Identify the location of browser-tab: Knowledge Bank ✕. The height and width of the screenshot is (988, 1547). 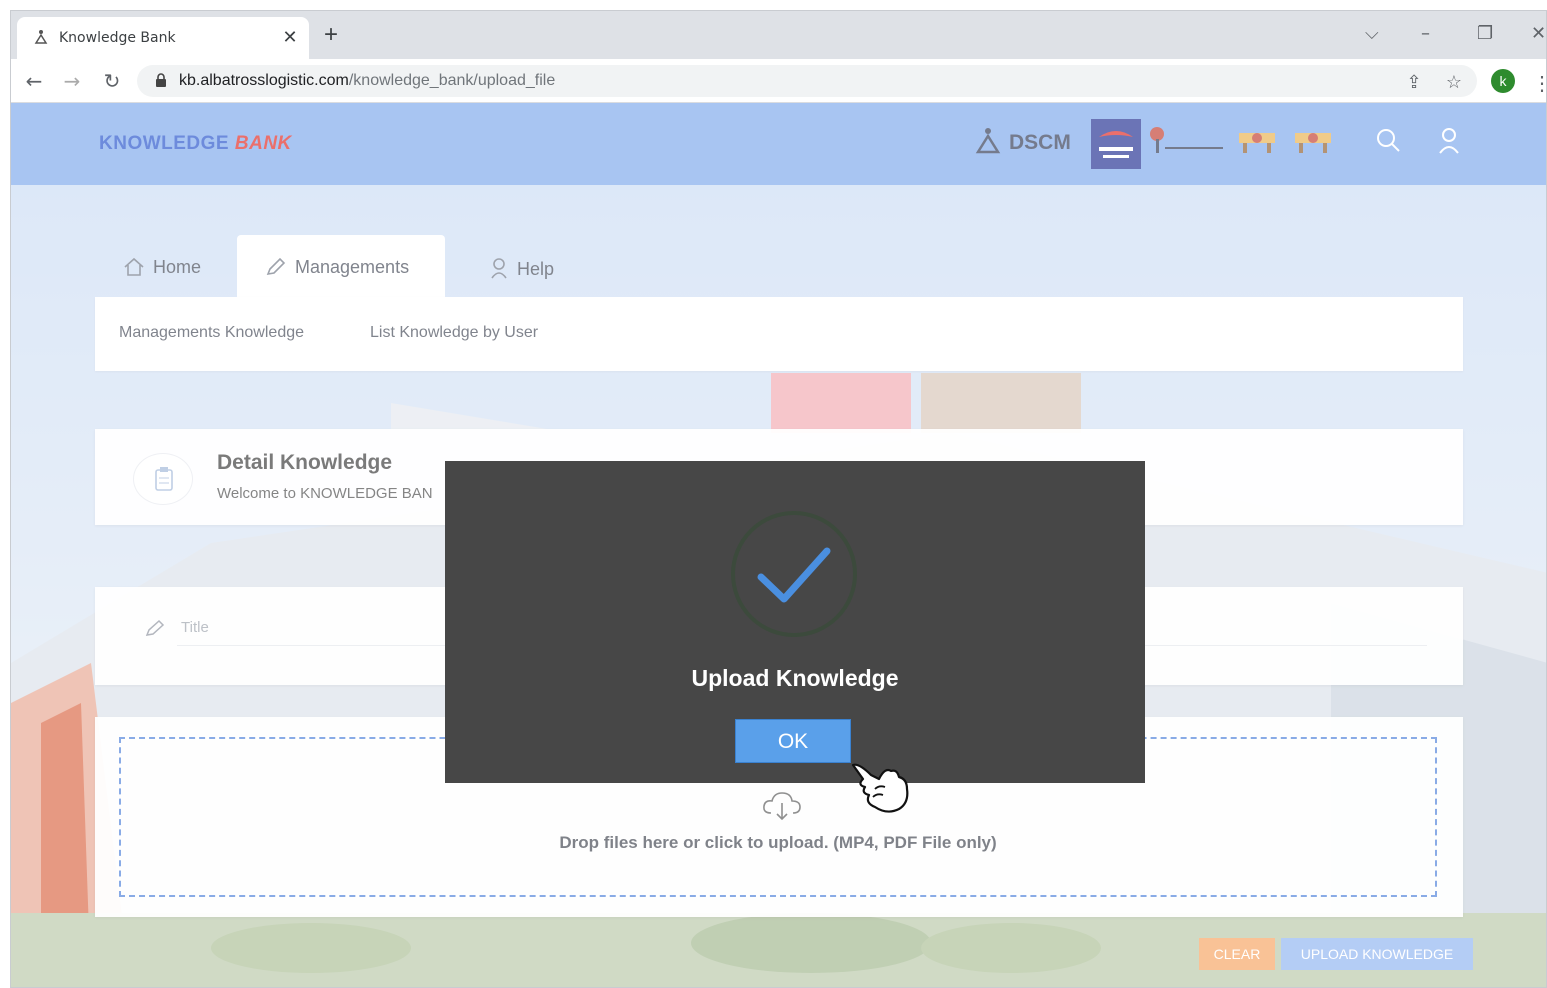
(163, 38).